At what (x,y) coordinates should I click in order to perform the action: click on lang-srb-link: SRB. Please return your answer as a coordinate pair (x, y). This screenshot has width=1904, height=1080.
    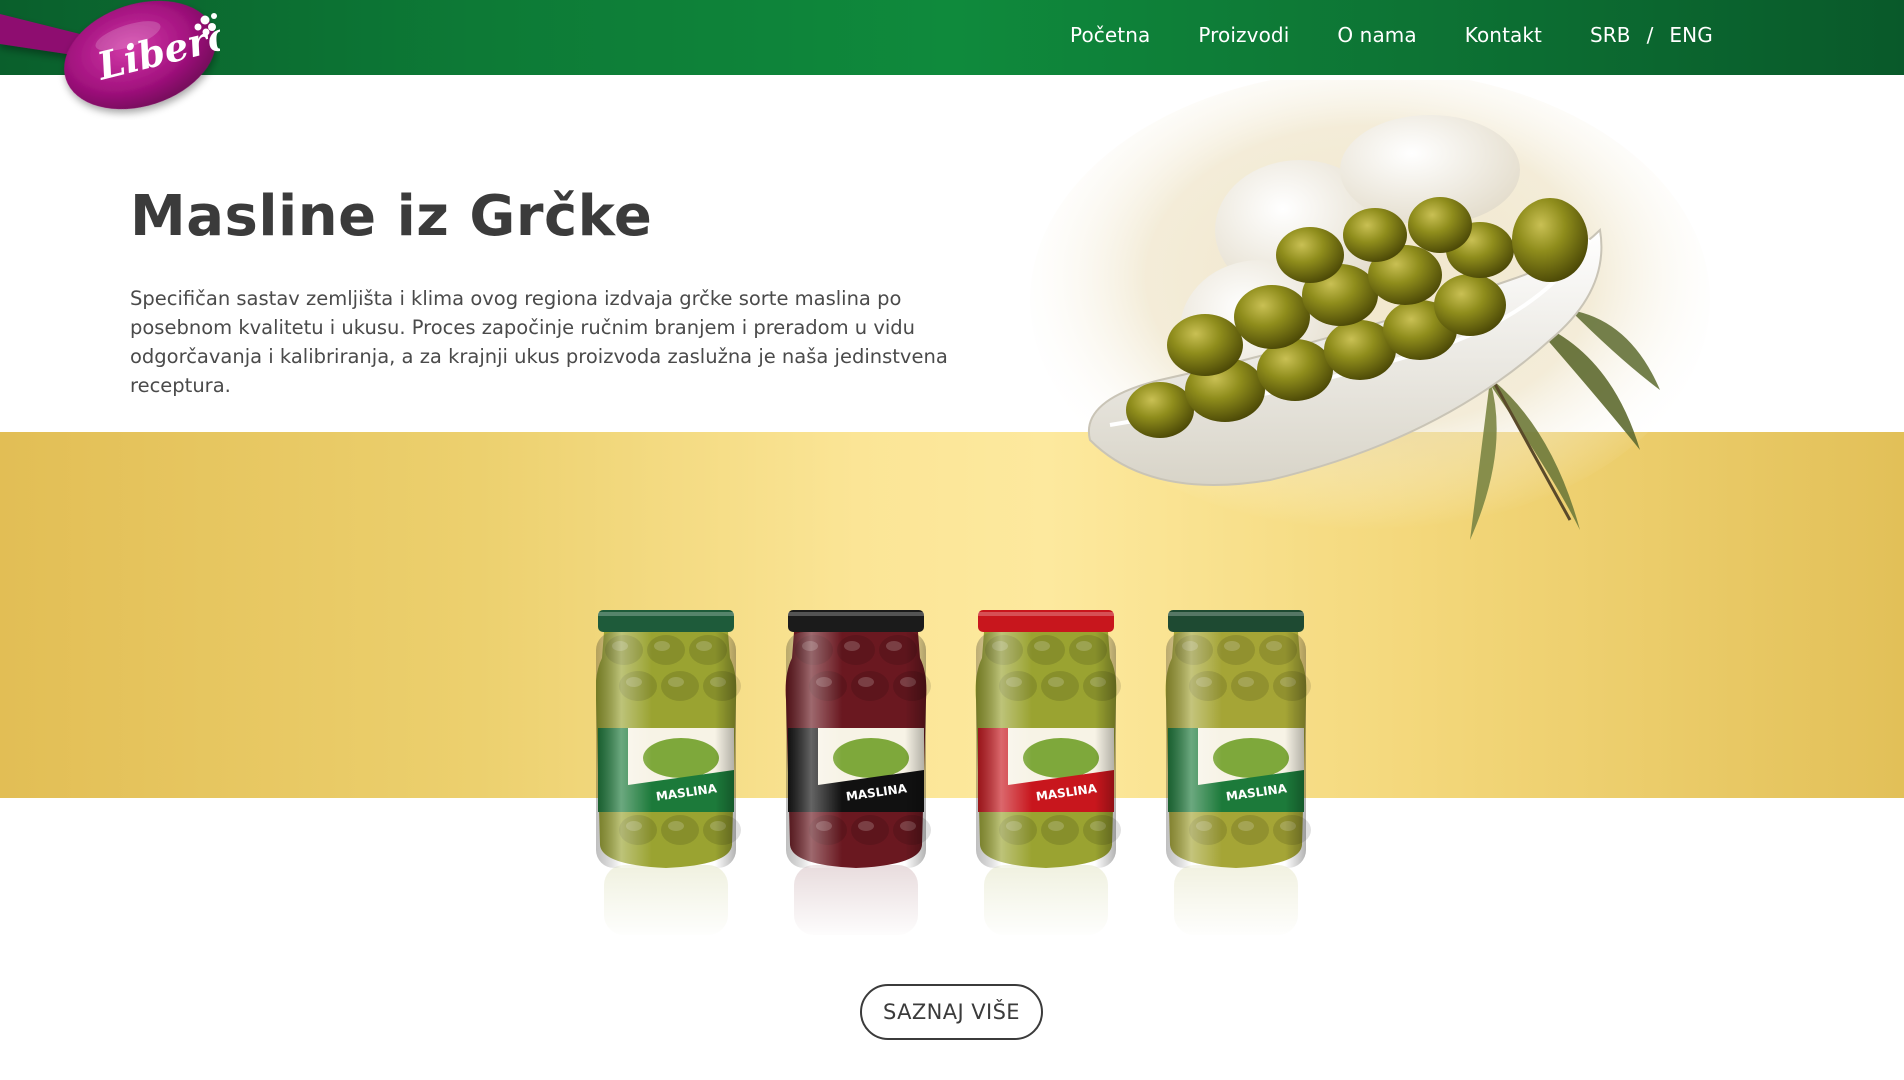
    Looking at the image, I should click on (1610, 35).